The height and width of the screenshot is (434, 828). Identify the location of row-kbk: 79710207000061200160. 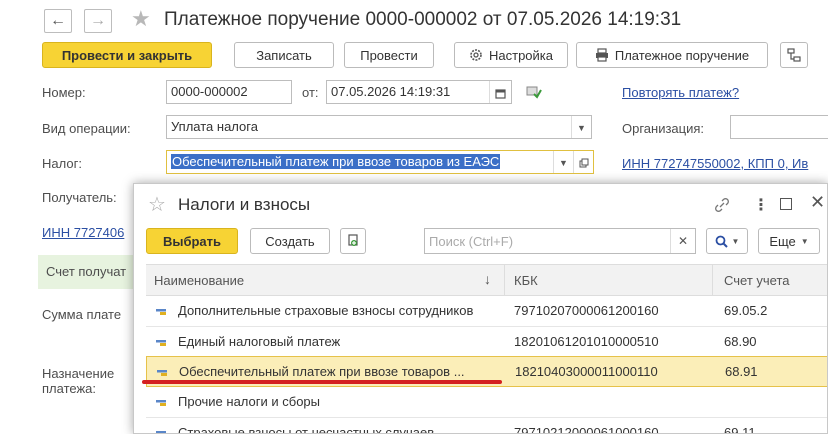
(586, 310).